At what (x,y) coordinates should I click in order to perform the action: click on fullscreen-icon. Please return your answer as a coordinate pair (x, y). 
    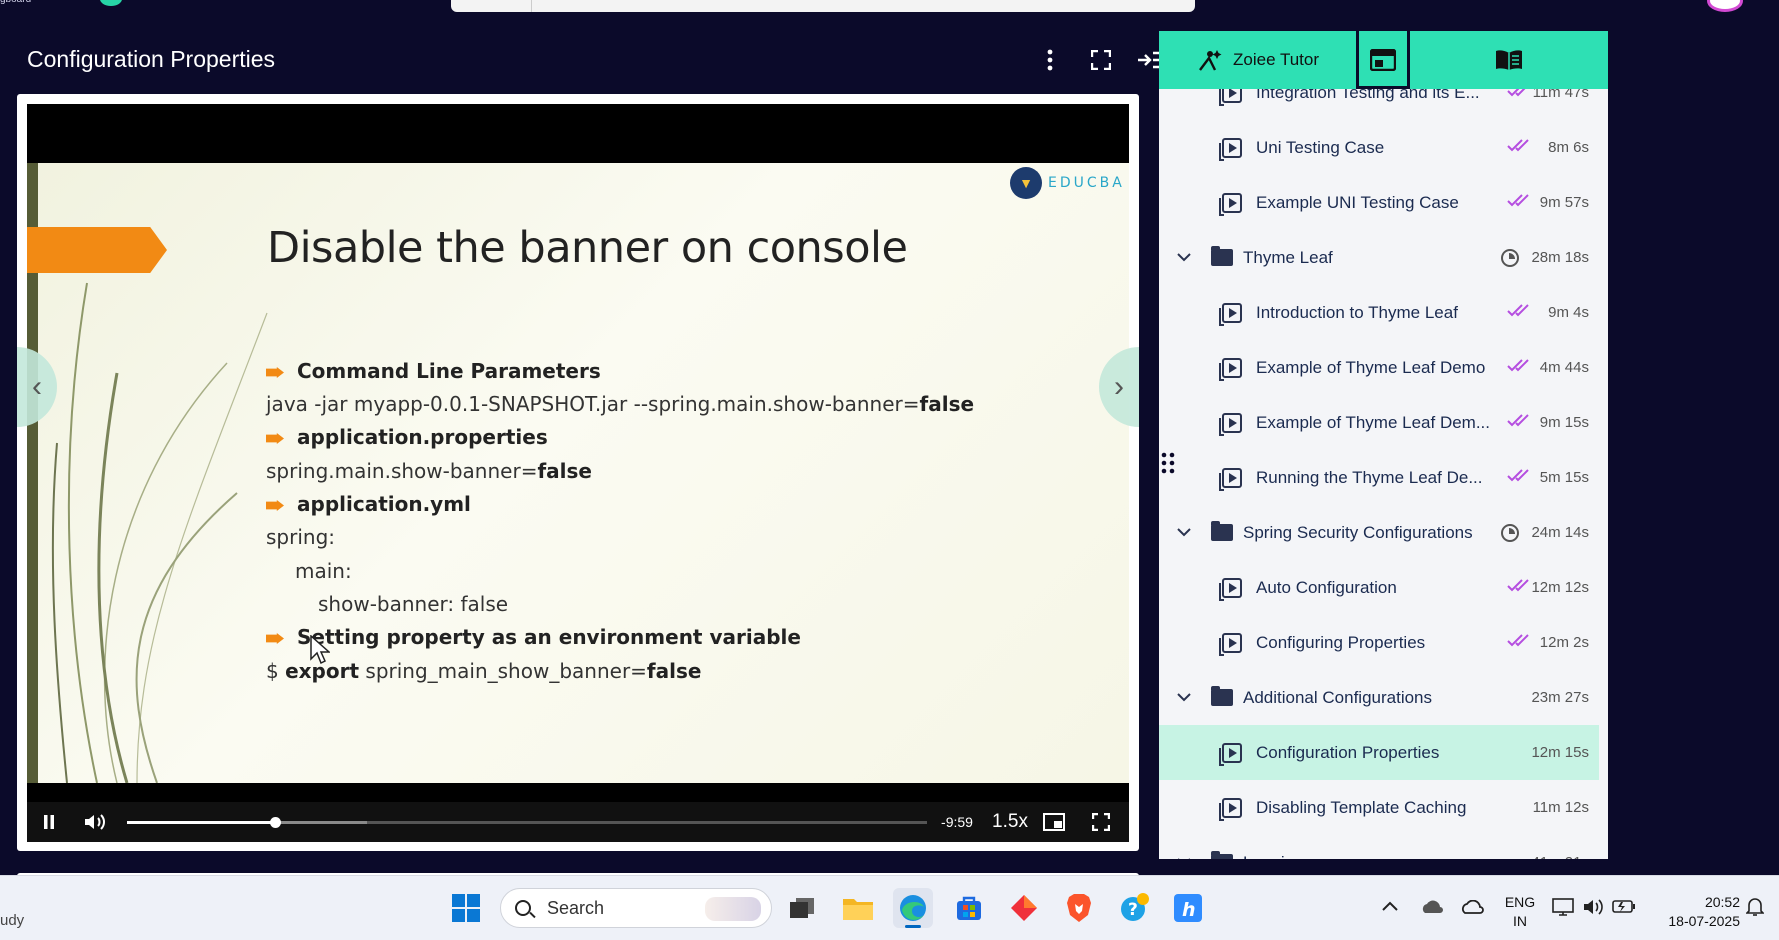
    Looking at the image, I should click on (1101, 60).